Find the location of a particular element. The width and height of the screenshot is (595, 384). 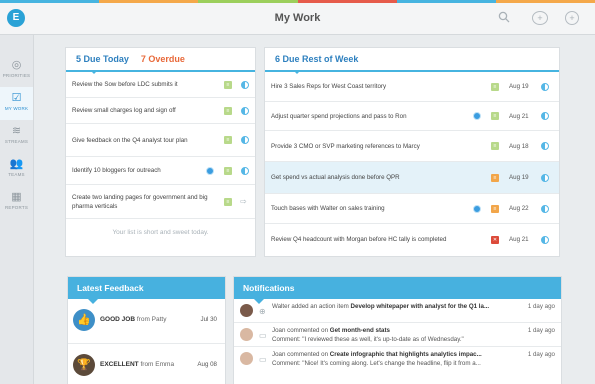

latest-feedback-title: Latest Feedback is located at coordinates (110, 288).